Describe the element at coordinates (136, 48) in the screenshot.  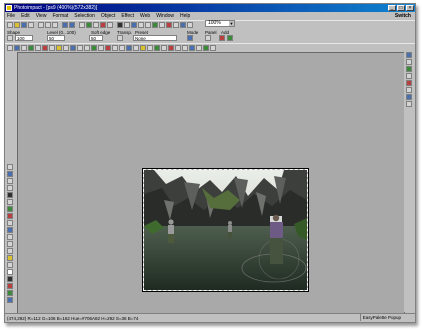
I see `brush-19-icon` at that location.